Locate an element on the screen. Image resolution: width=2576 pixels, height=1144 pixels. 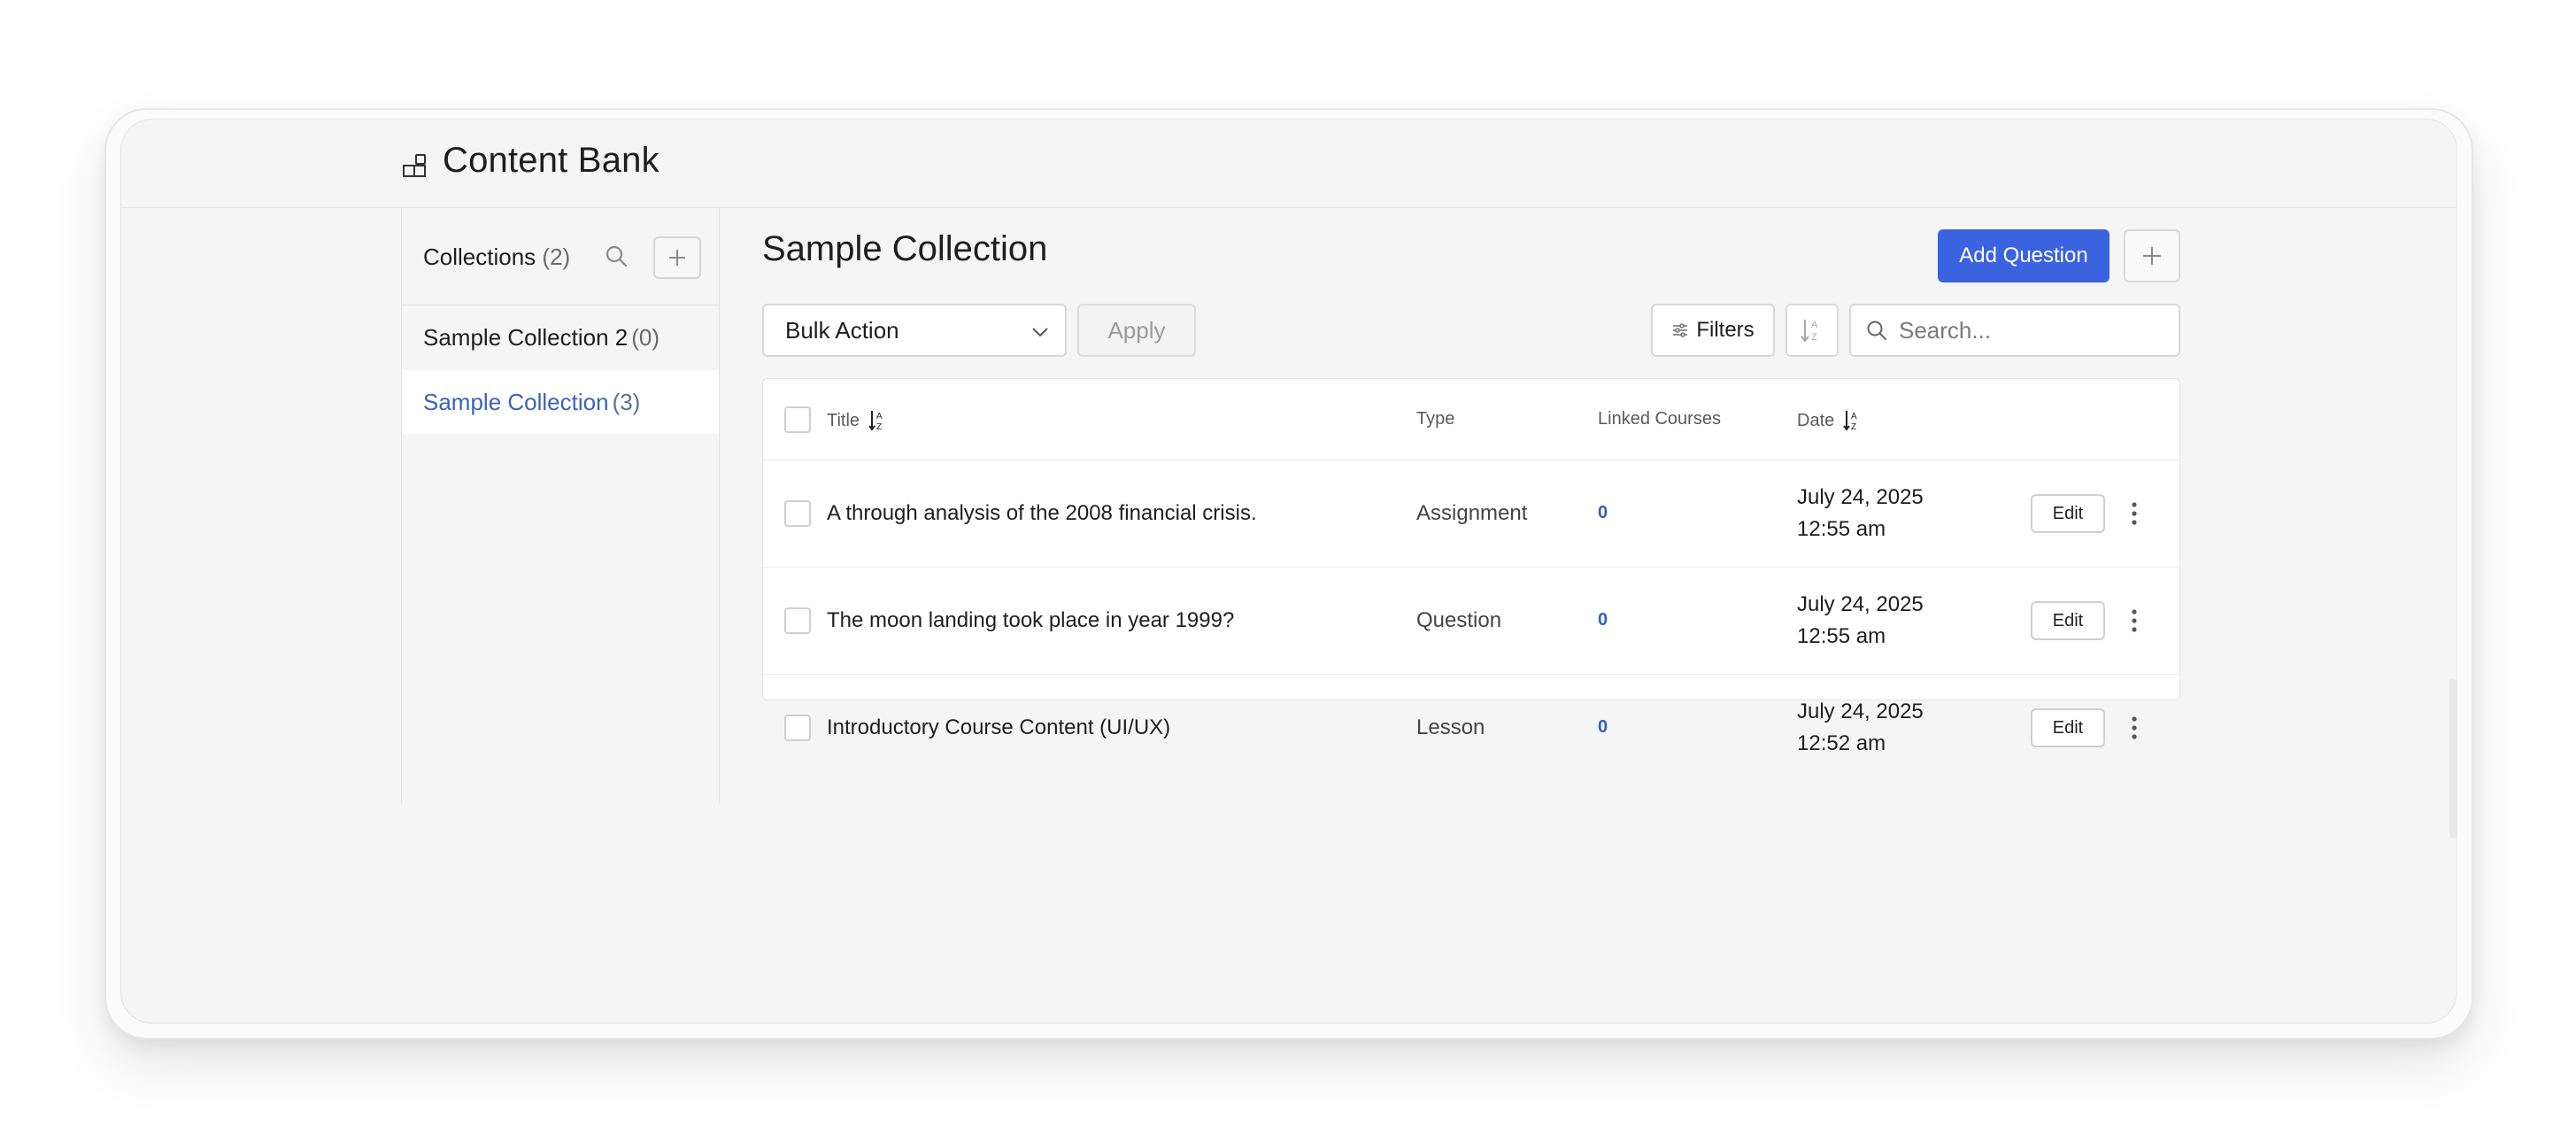
add-content-button is located at coordinates (2152, 255).